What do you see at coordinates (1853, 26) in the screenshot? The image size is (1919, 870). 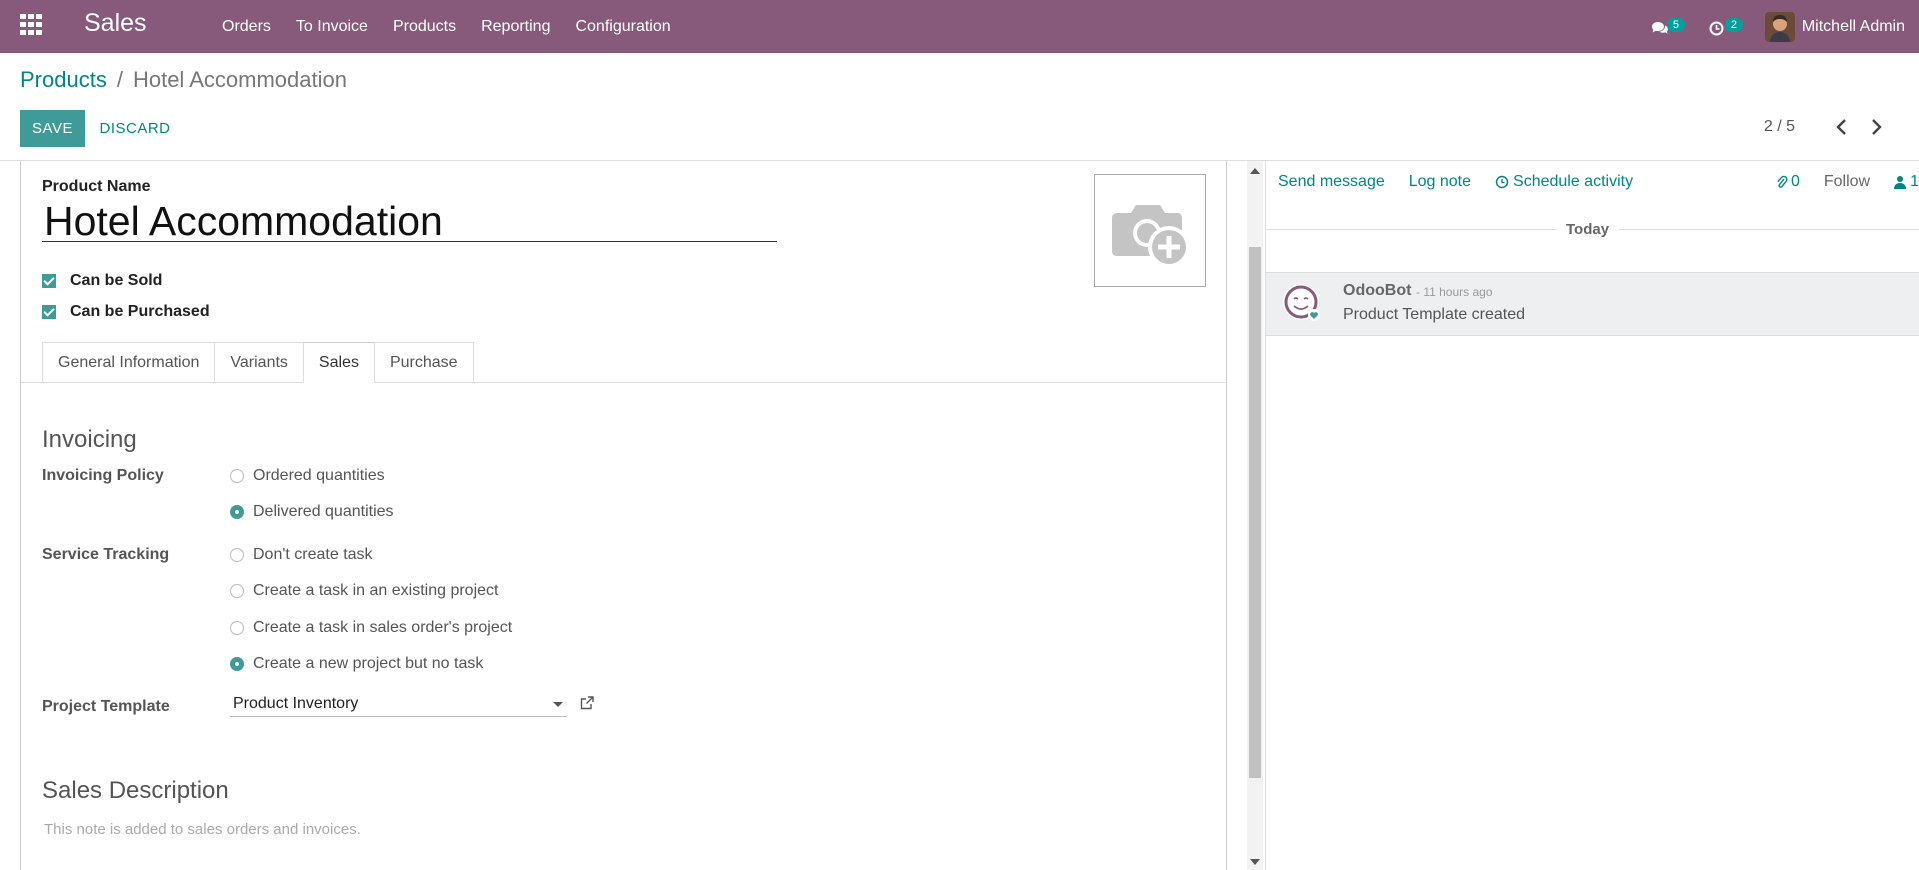 I see `user-name: Mitchell Admin` at bounding box center [1853, 26].